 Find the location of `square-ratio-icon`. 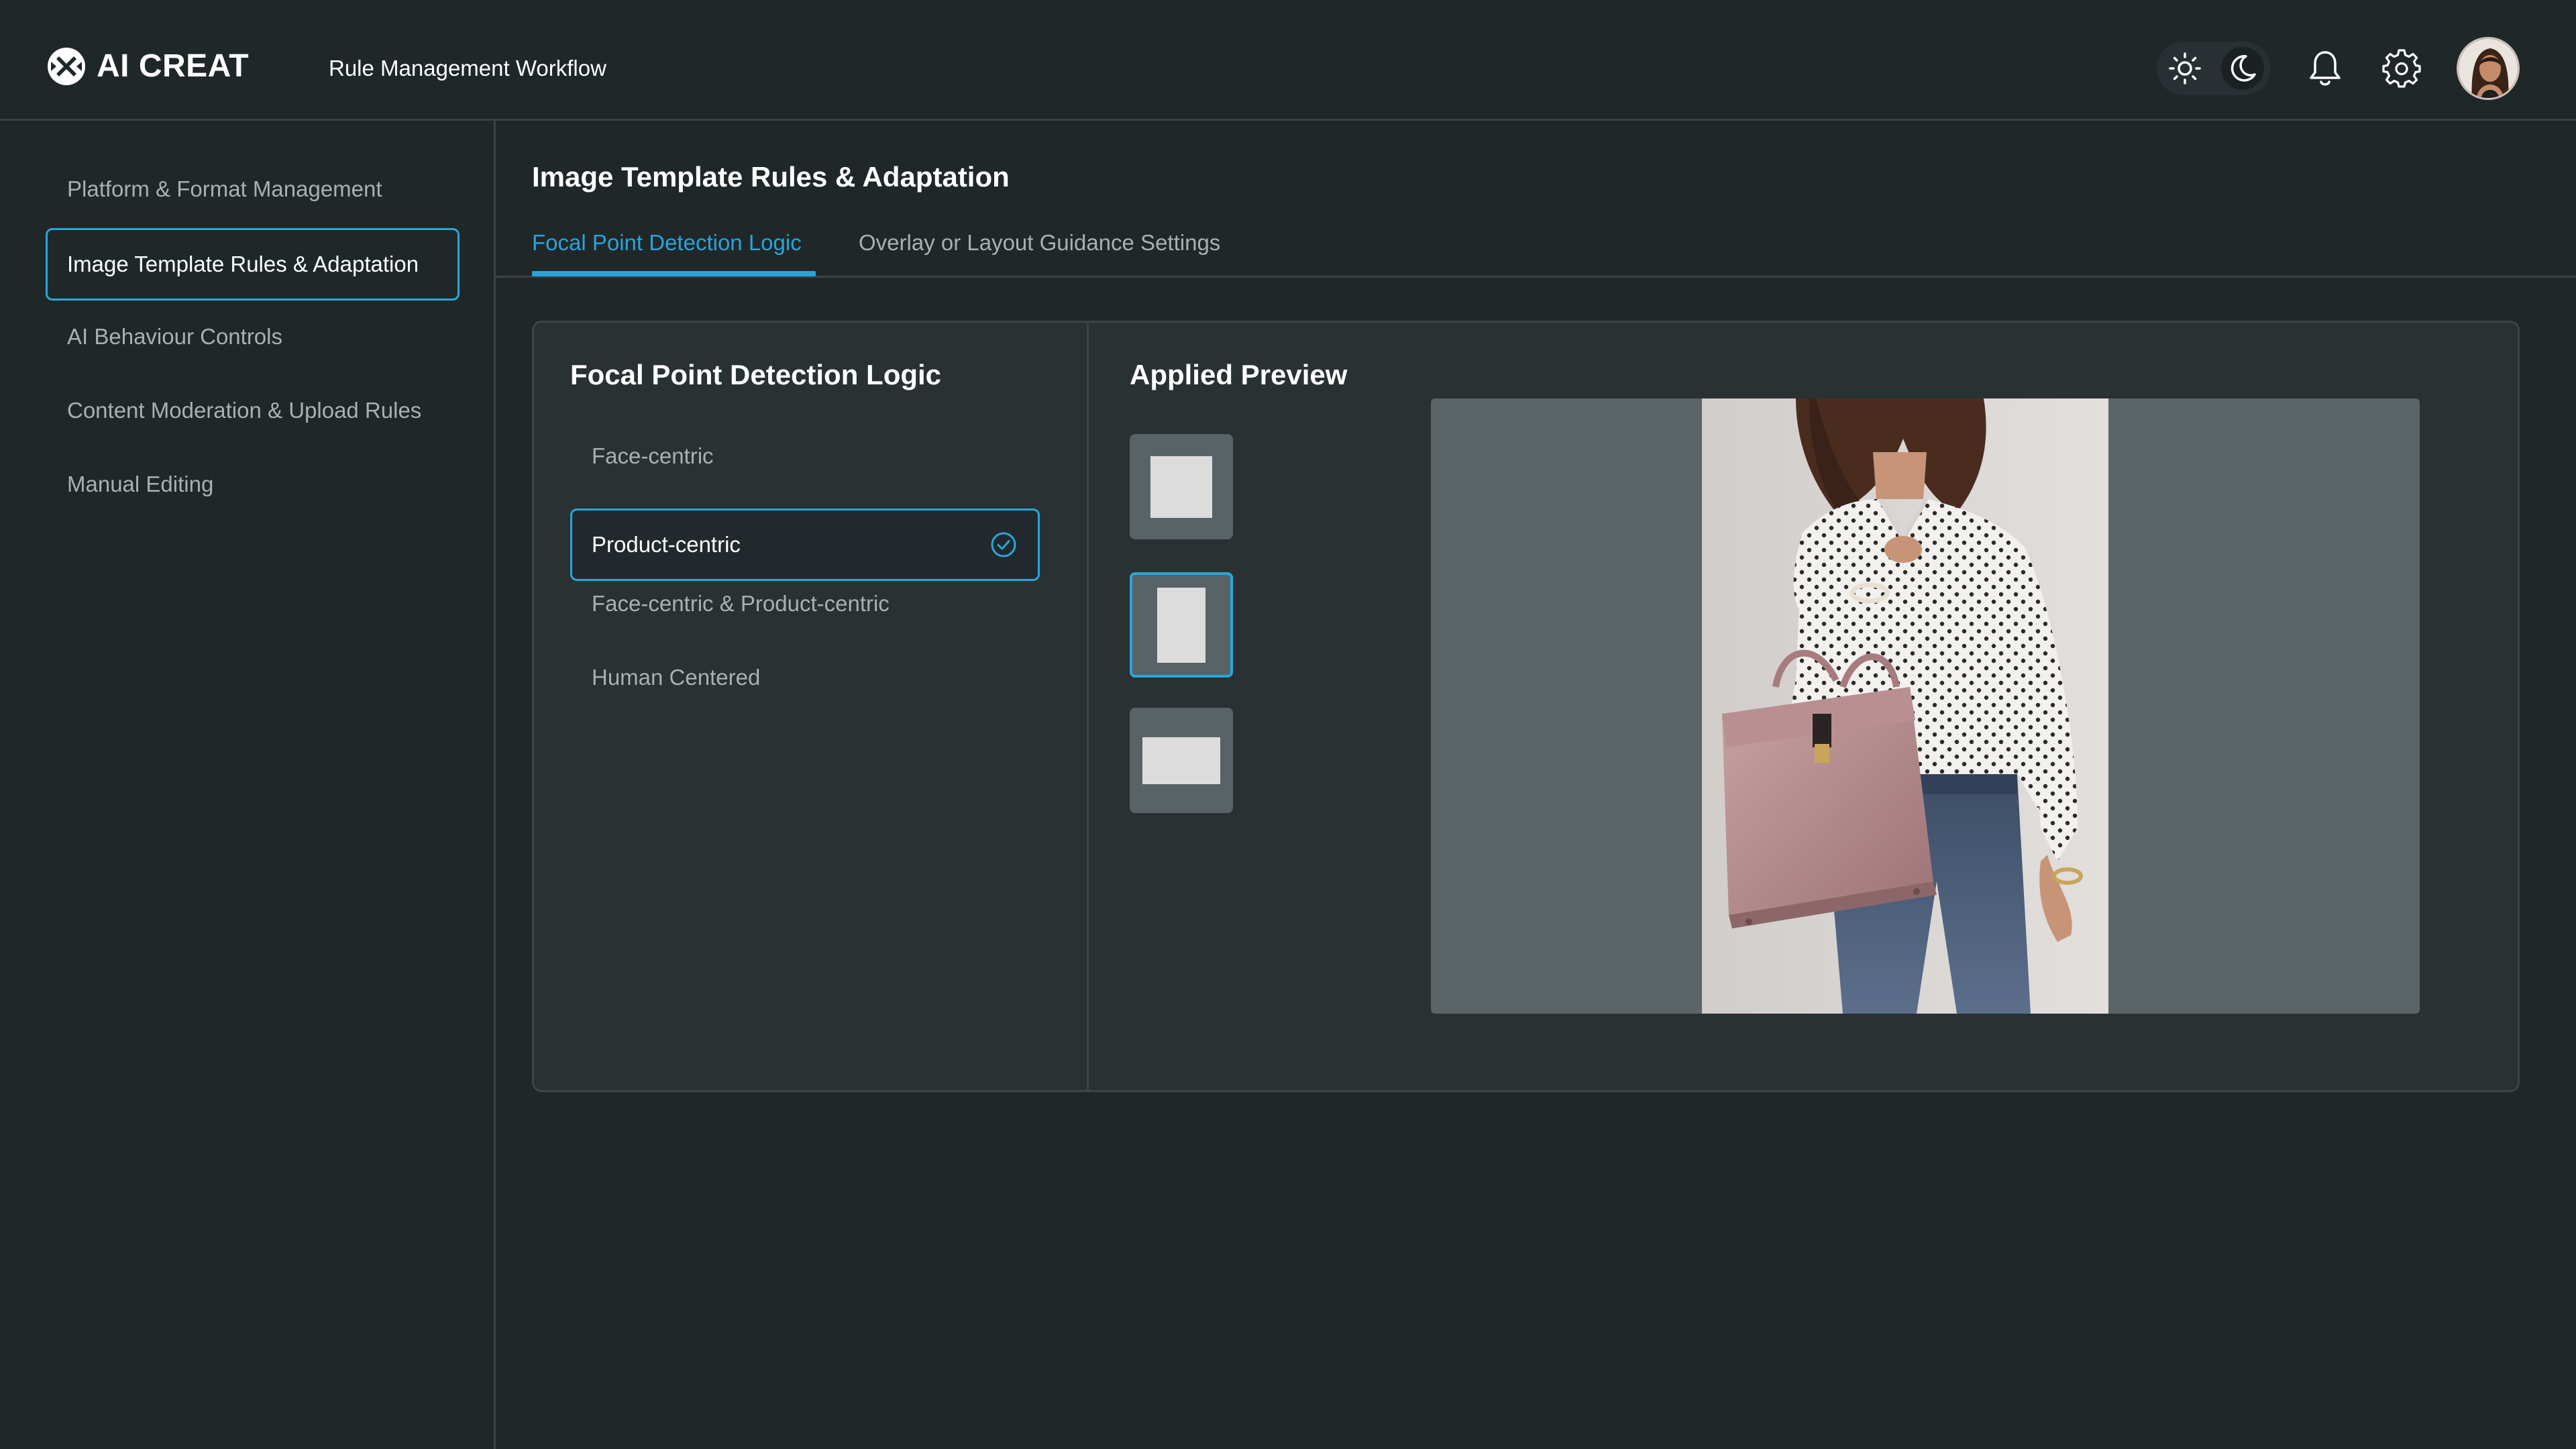

square-ratio-icon is located at coordinates (1181, 486).